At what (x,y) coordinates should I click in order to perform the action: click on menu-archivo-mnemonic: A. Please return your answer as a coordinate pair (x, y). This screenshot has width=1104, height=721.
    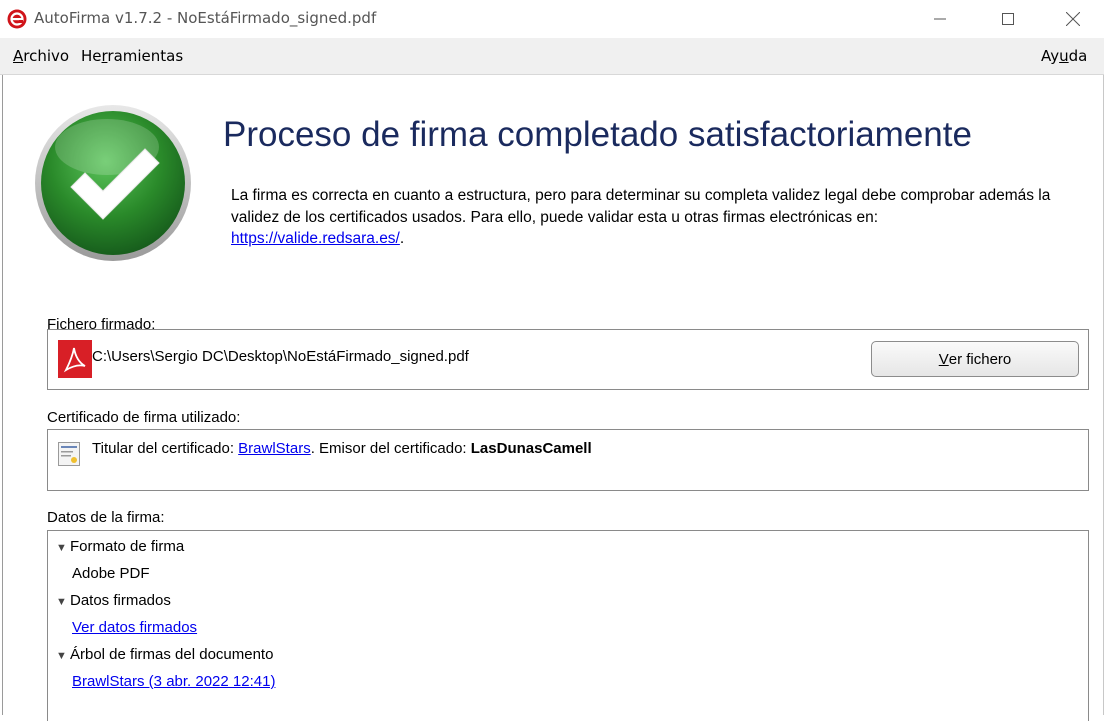
    Looking at the image, I should click on (18, 56).